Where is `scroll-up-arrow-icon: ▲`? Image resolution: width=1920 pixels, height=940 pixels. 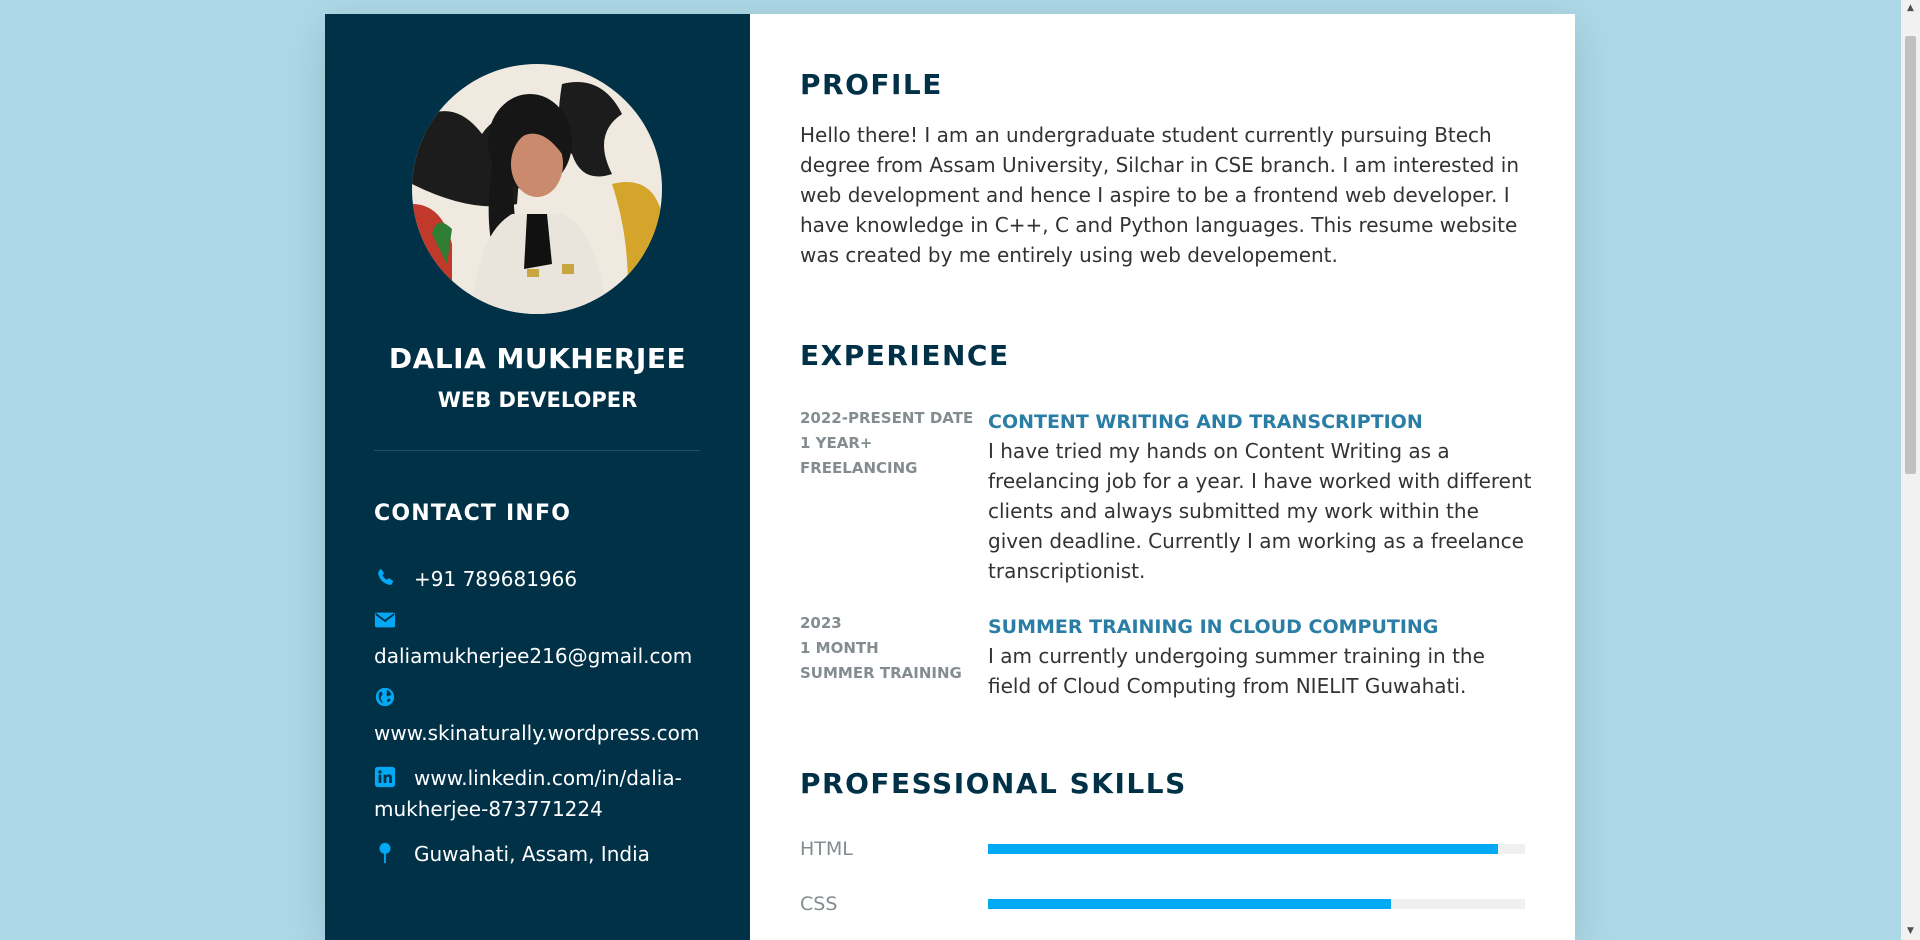
scroll-up-arrow-icon: ▲ is located at coordinates (1910, 8).